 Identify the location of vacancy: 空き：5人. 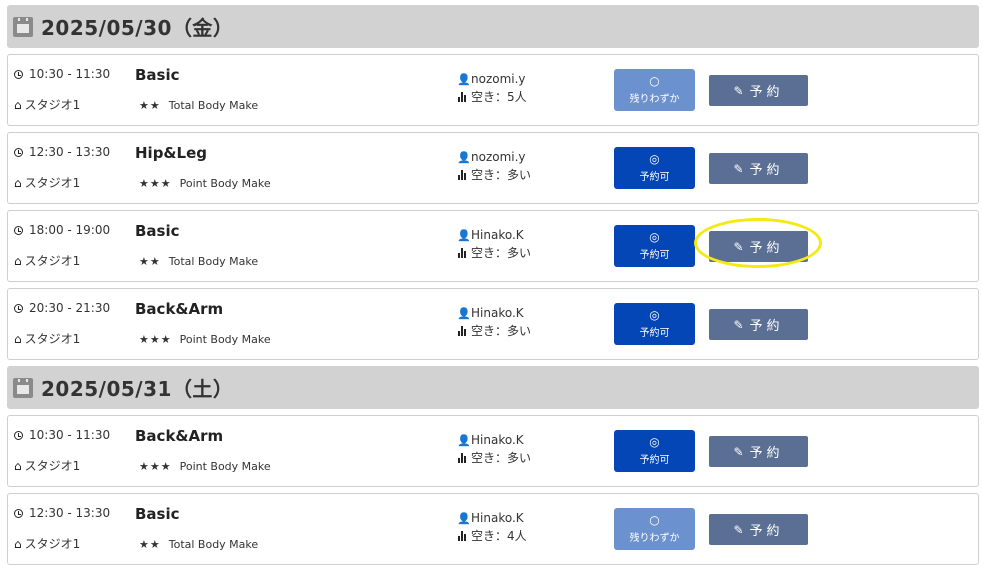
(492, 96).